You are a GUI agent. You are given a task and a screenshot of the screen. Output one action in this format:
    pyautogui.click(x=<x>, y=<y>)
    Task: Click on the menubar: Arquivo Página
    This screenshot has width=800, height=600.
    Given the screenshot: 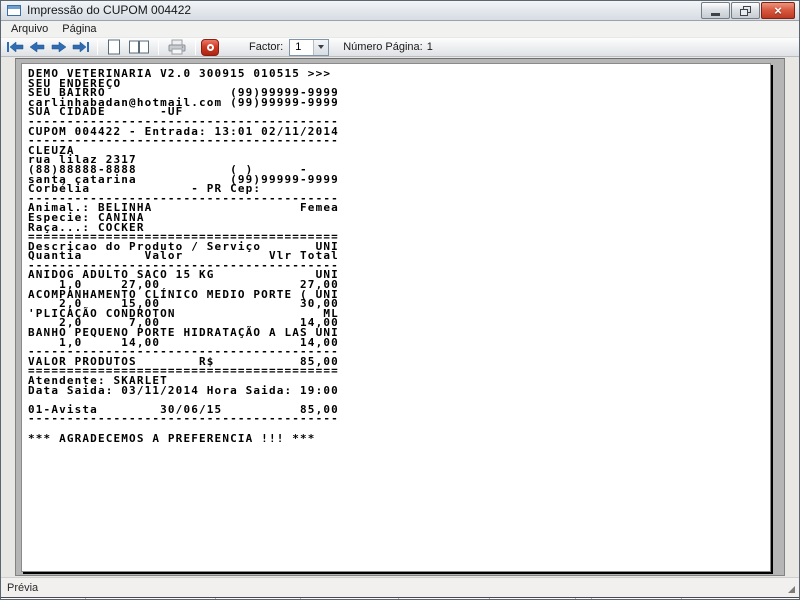 What is the action you would take?
    pyautogui.click(x=400, y=29)
    